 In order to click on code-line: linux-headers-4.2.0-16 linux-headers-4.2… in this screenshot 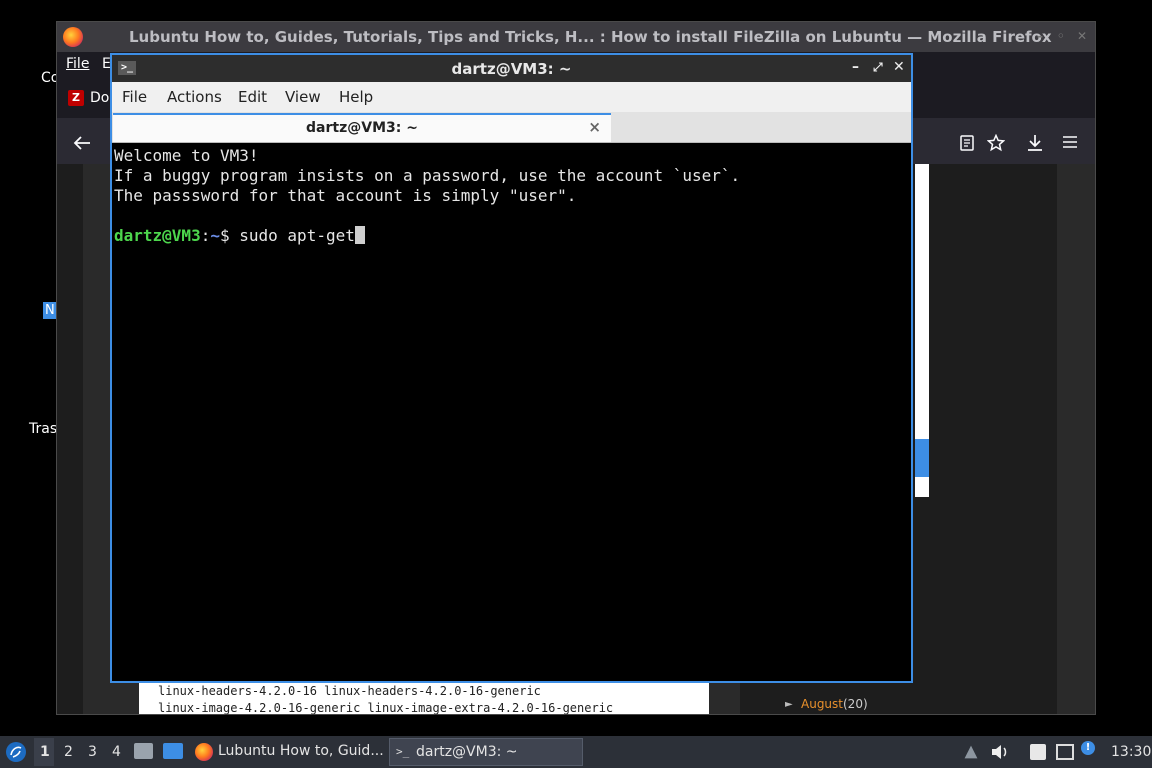, I will do `click(349, 691)`.